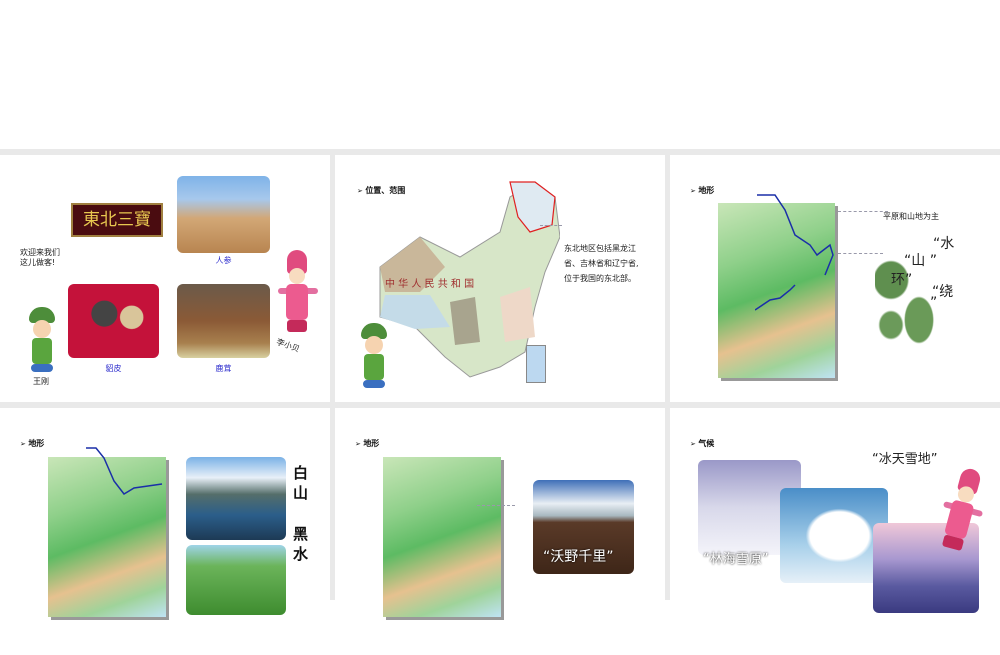 The width and height of the screenshot is (1000, 655). What do you see at coordinates (600, 278) in the screenshot?
I see `desc-line-3: 位于我国的东北部。` at bounding box center [600, 278].